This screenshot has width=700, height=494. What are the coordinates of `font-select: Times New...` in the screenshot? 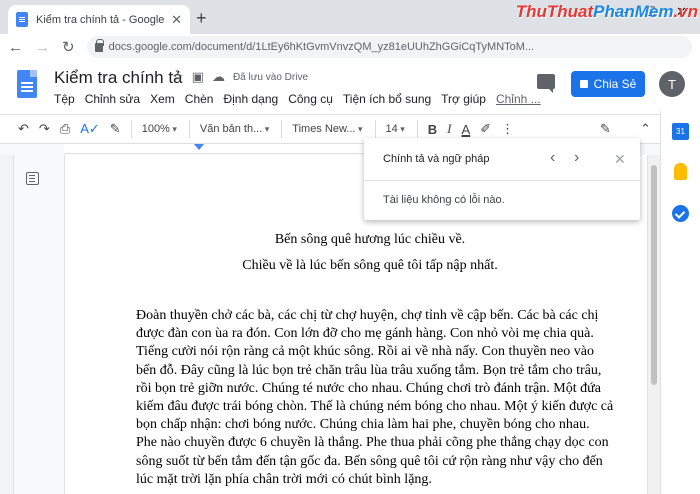 It's located at (327, 129).